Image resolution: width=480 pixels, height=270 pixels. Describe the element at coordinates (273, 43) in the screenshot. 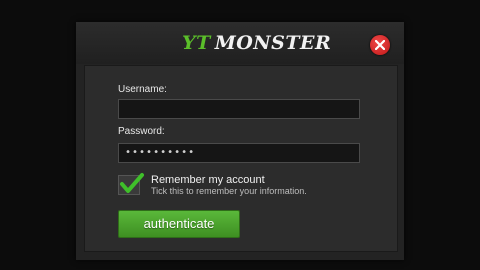

I see `logo-monster: MONSTER` at that location.